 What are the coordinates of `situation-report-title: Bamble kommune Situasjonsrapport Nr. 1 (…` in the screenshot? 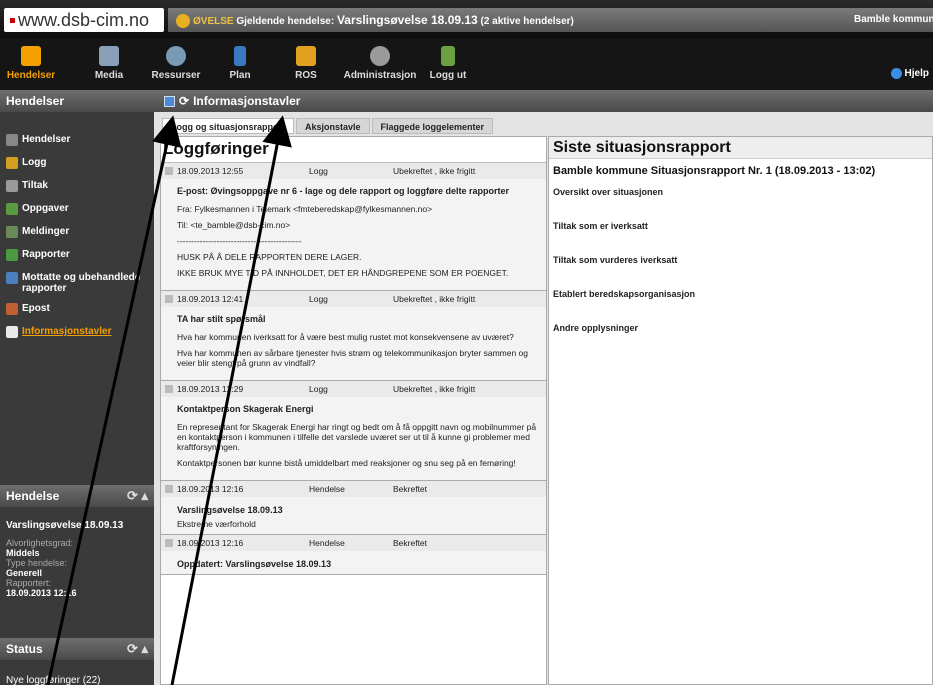 It's located at (740, 173).